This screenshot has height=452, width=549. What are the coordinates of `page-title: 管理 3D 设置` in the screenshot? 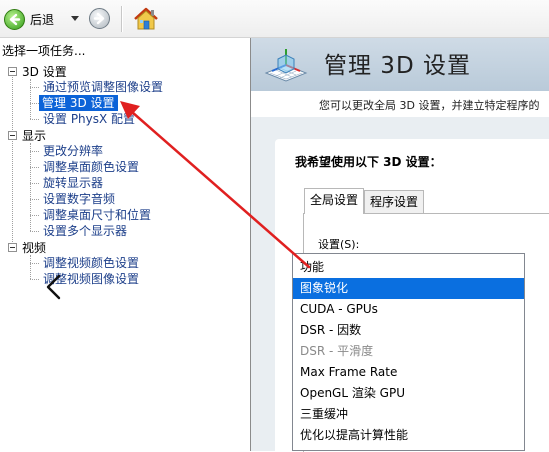 It's located at (397, 66).